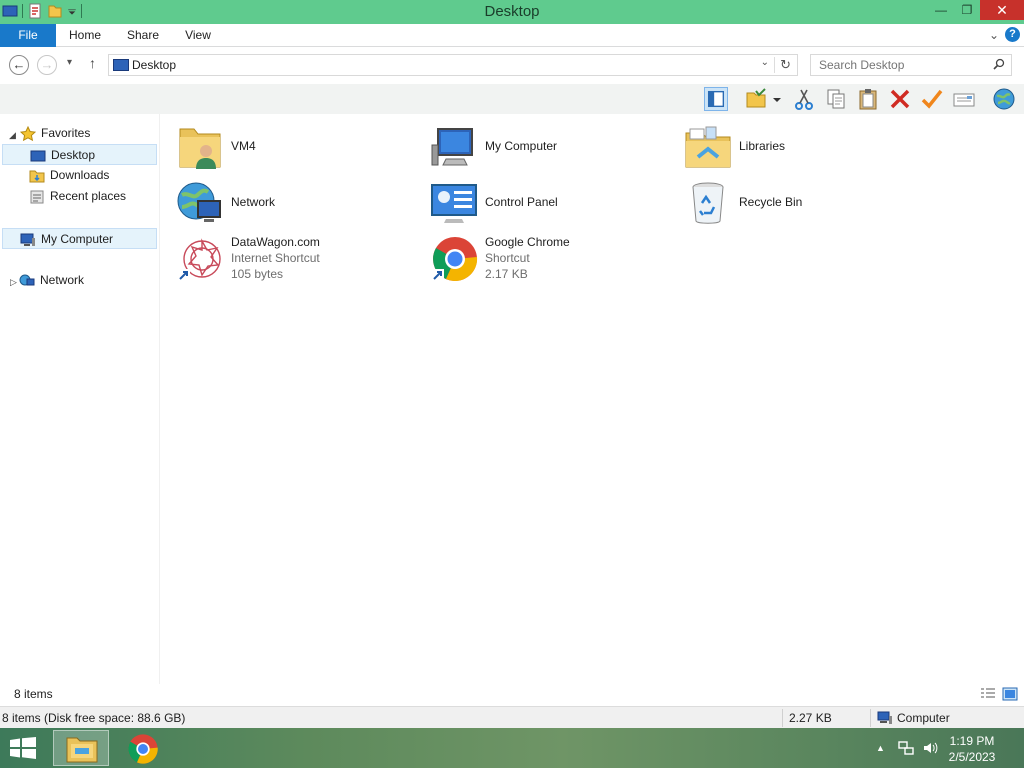  I want to click on rename-check-icon, so click(932, 99).